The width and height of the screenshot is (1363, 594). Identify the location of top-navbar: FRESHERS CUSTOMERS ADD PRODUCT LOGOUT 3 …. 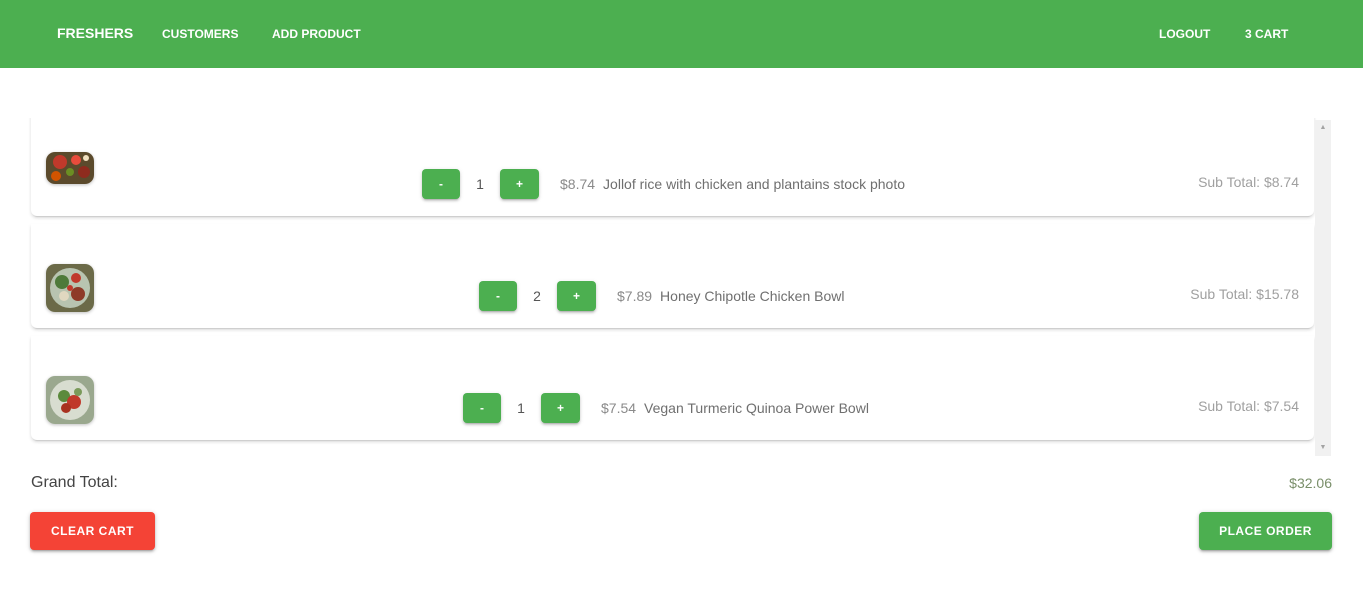
(681, 34).